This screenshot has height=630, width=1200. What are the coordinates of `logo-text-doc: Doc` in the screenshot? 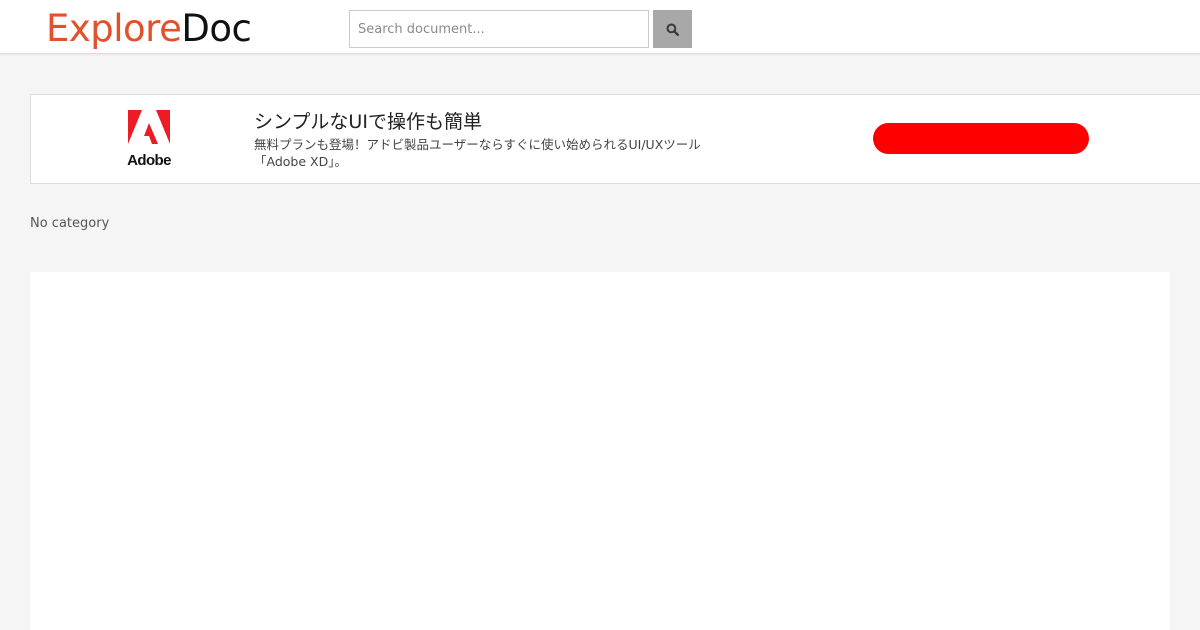 It's located at (216, 28).